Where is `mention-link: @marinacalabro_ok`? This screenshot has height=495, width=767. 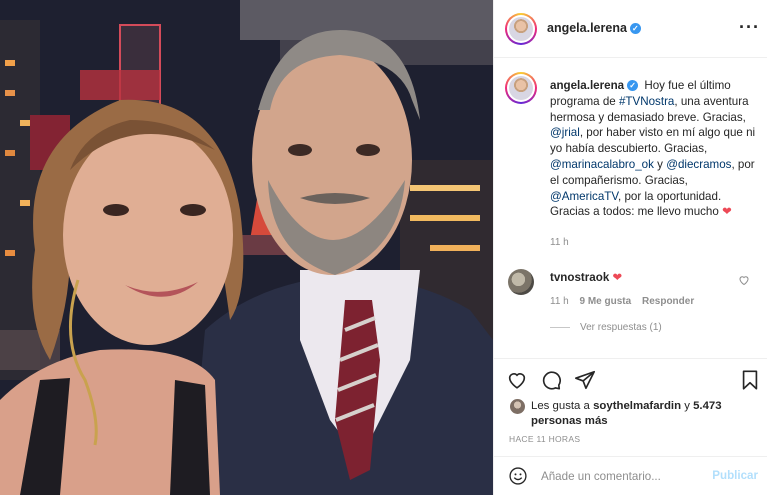 mention-link: @marinacalabro_ok is located at coordinates (602, 164).